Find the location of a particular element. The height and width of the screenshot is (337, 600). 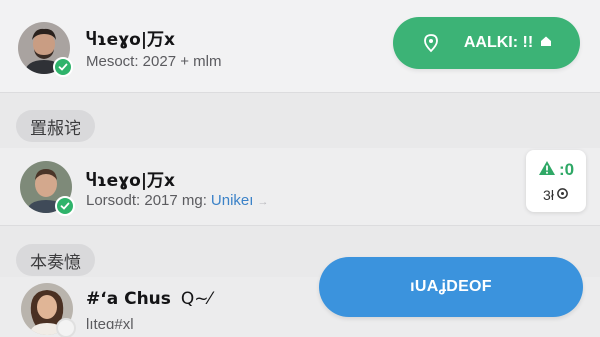

avatar-1-wrap is located at coordinates (45, 49).